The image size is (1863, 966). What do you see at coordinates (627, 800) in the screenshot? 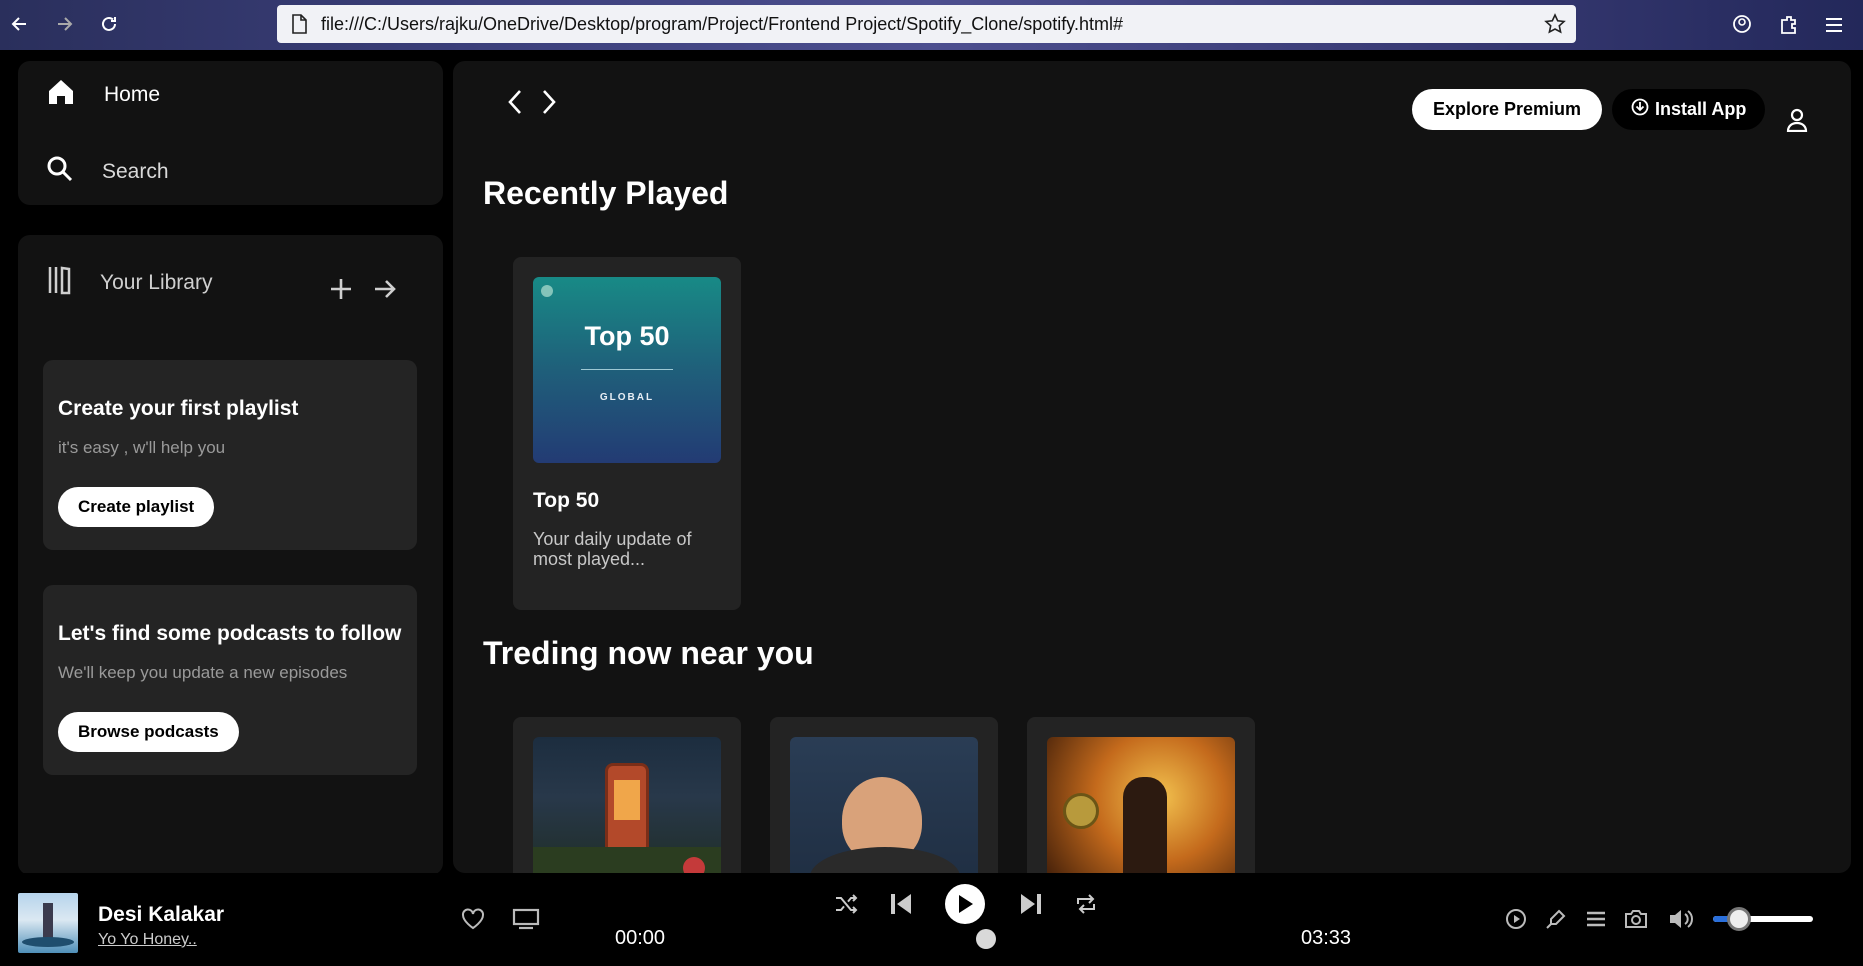
I see `booth-window-shape` at bounding box center [627, 800].